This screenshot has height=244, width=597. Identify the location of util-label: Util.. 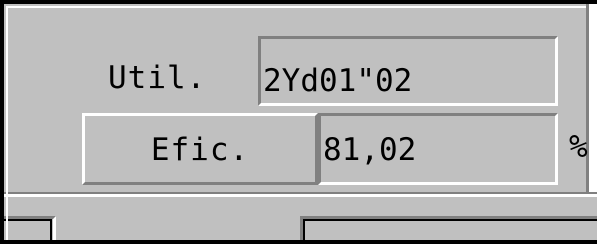
(157, 78).